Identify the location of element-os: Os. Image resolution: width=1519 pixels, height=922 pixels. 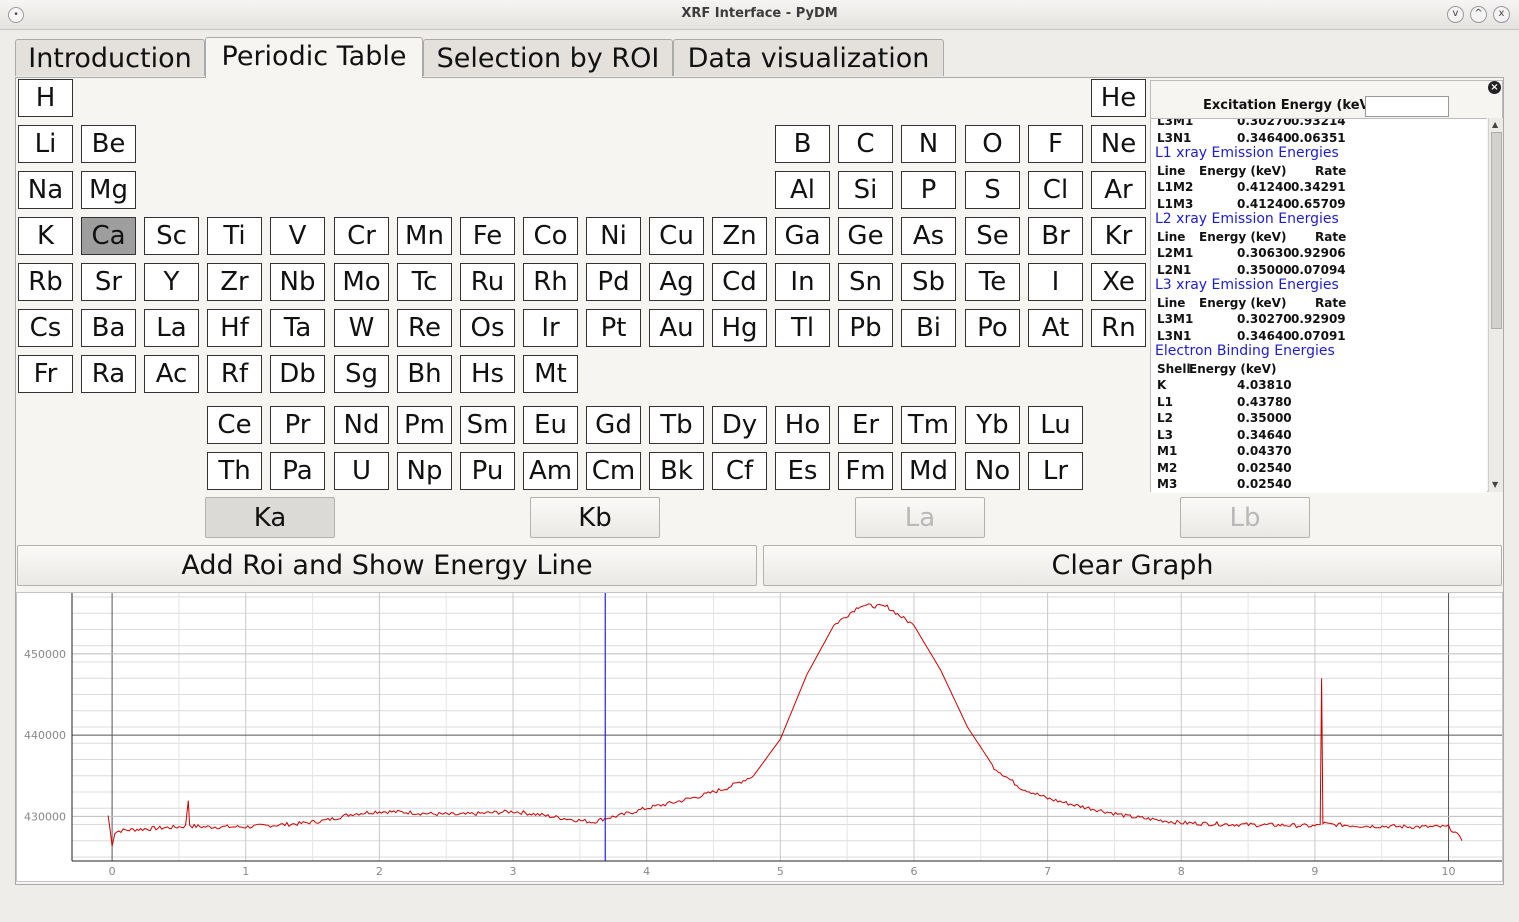
(487, 328).